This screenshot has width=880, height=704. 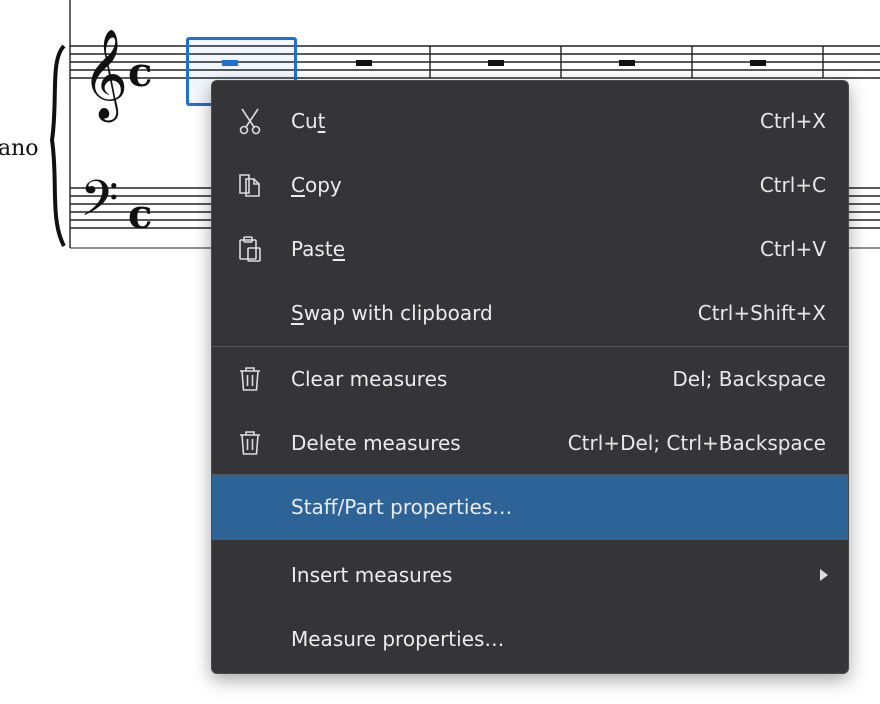 I want to click on time-sig-bass: c, so click(x=140, y=214).